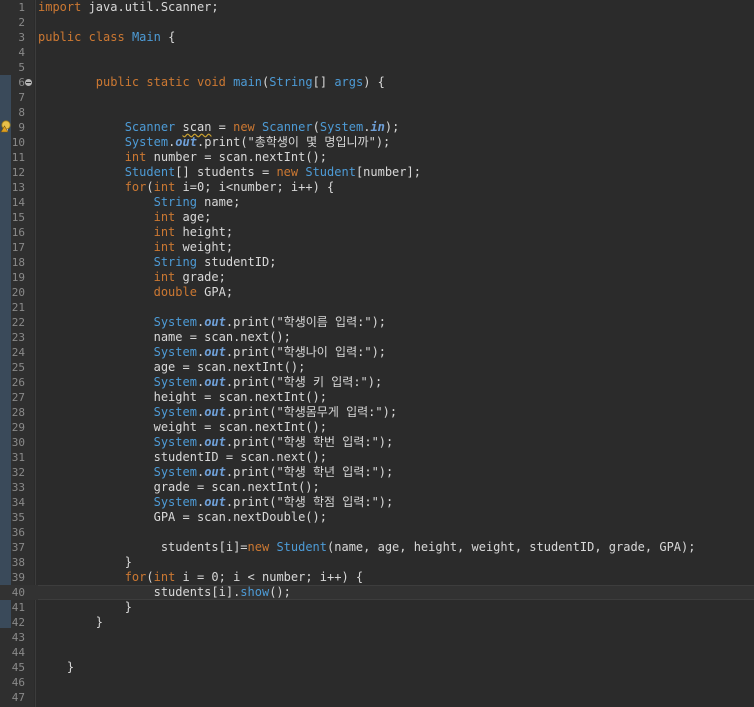 Image resolution: width=754 pixels, height=707 pixels. Describe the element at coordinates (396, 427) in the screenshot. I see `code-text: weight = scan.nextInt();` at that location.